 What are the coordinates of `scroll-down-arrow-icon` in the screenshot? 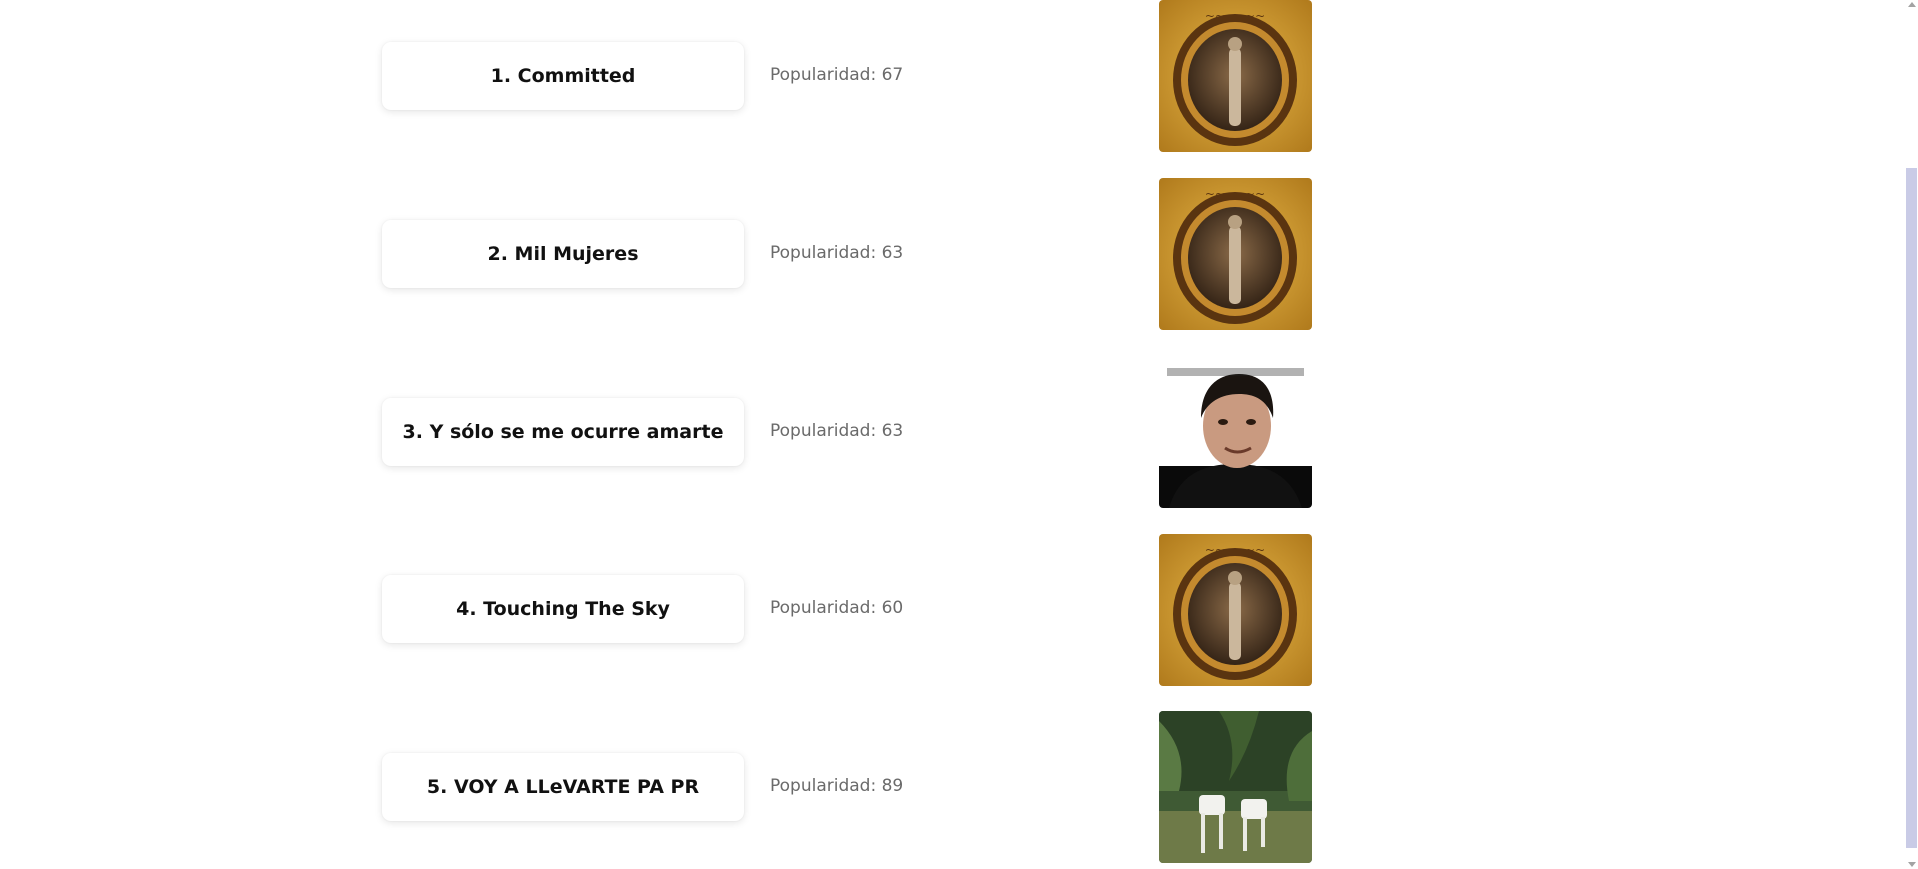 It's located at (1912, 864).